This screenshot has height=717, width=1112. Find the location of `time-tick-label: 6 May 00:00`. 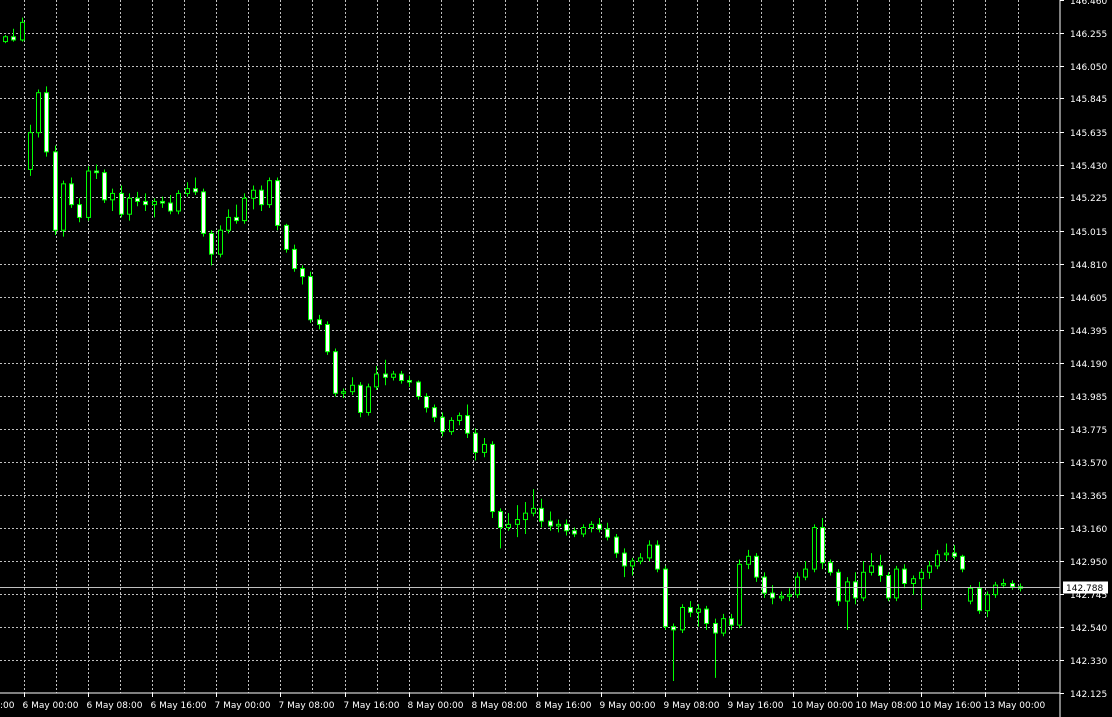

time-tick-label: 6 May 00:00 is located at coordinates (51, 706).